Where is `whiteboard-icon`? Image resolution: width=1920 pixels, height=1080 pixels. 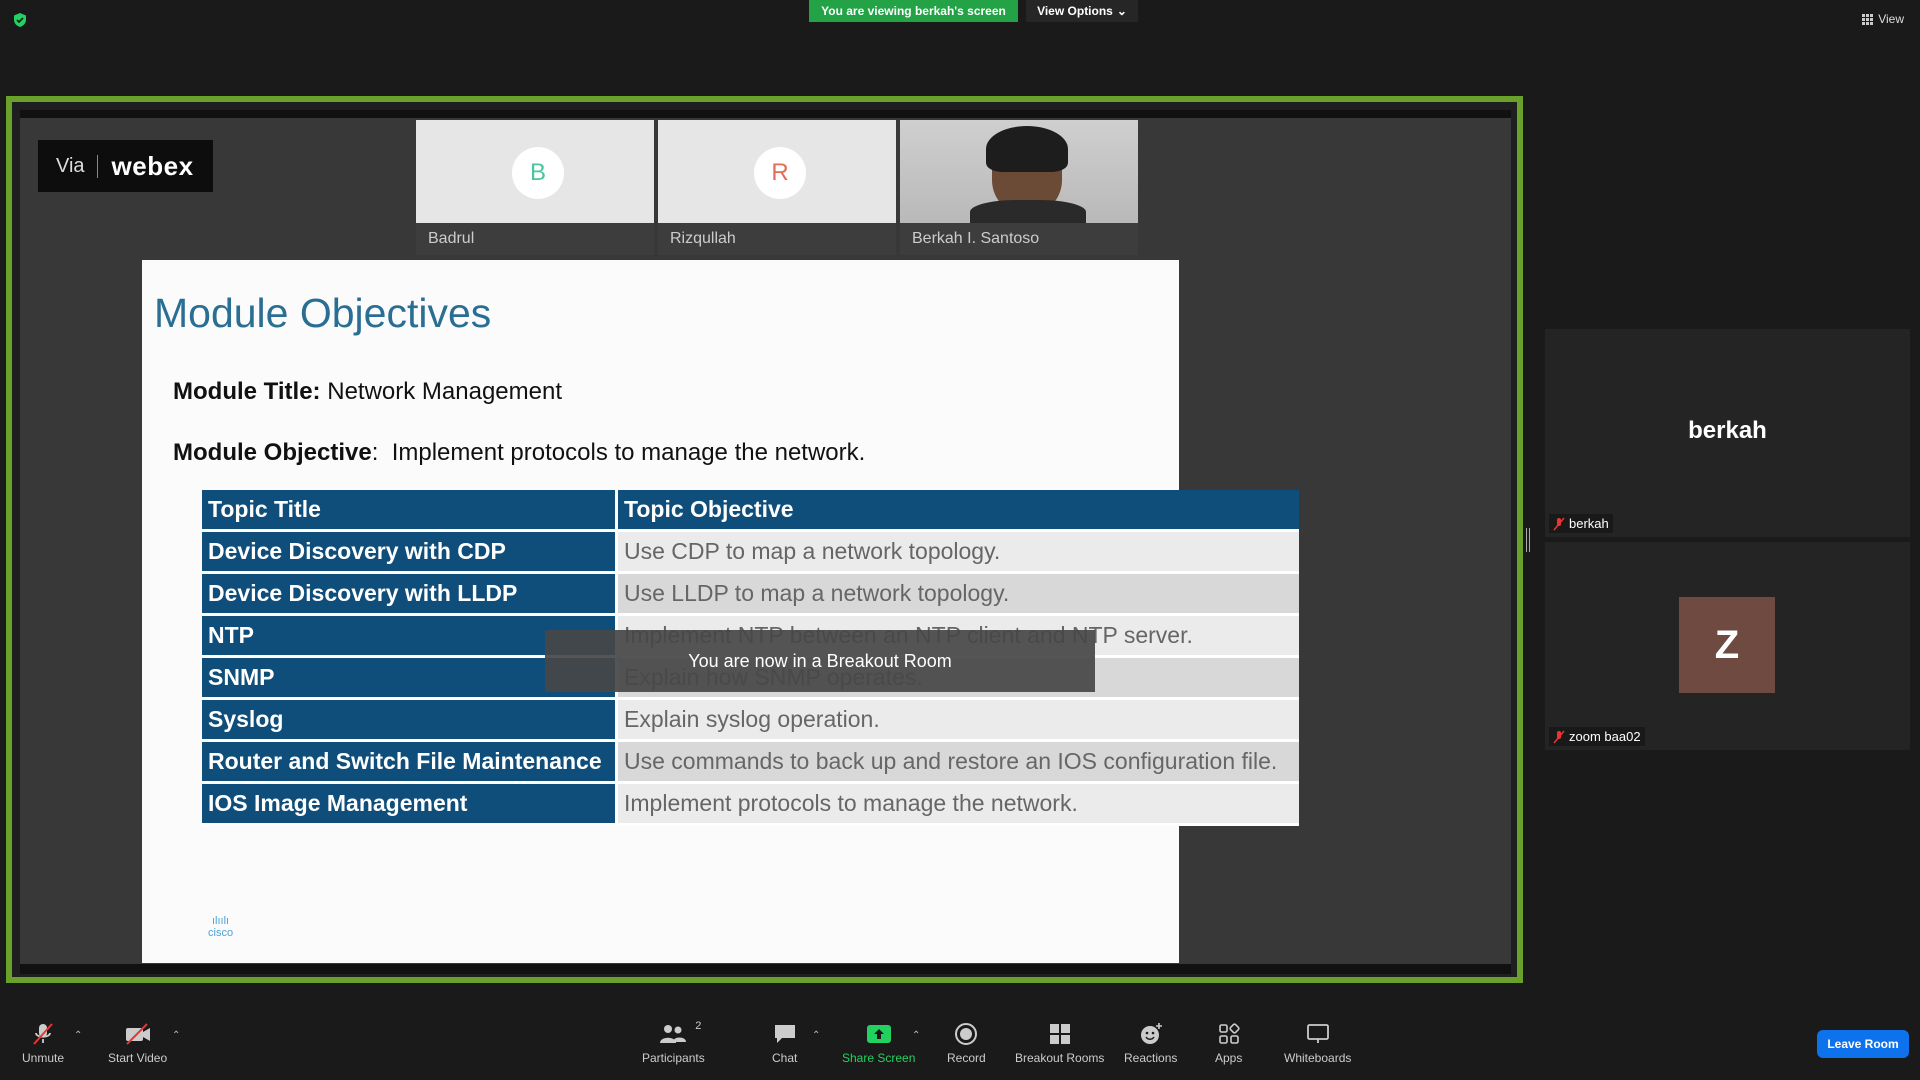 whiteboard-icon is located at coordinates (1317, 1033).